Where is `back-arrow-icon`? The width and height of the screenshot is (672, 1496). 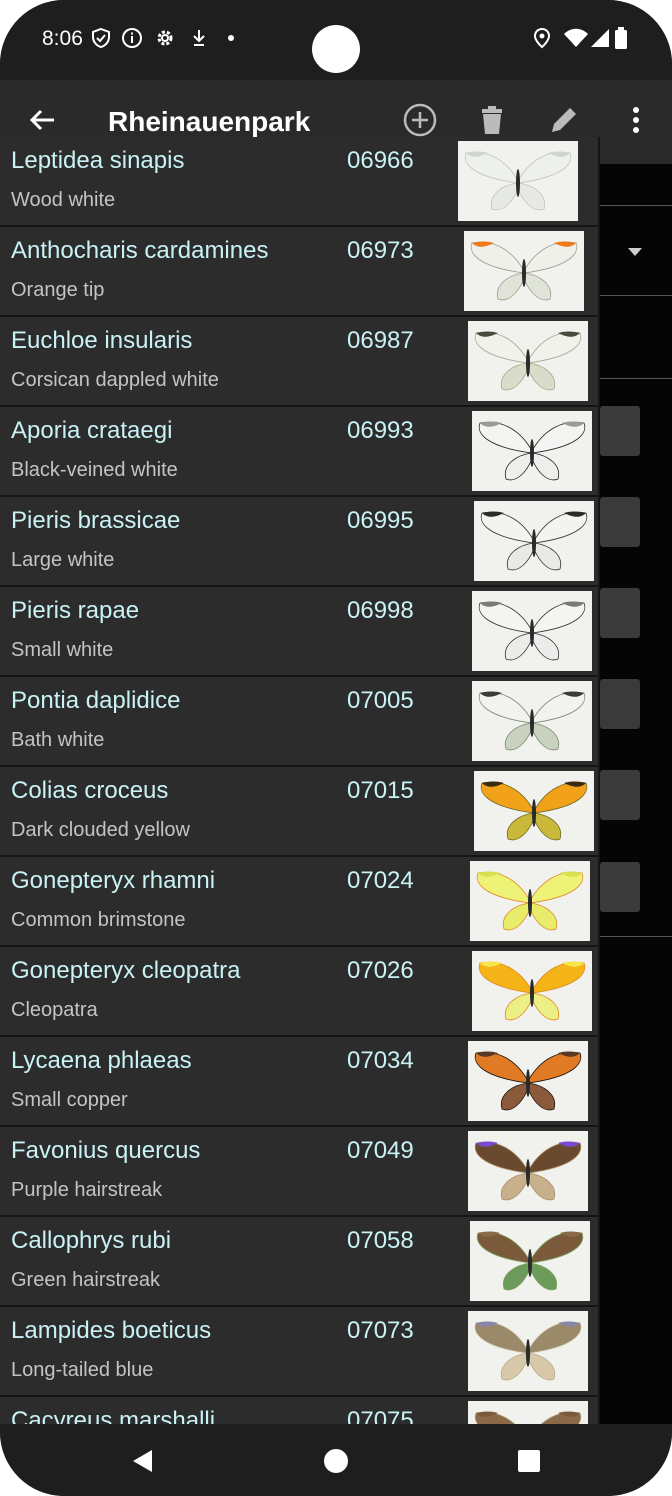
back-arrow-icon is located at coordinates (42, 120).